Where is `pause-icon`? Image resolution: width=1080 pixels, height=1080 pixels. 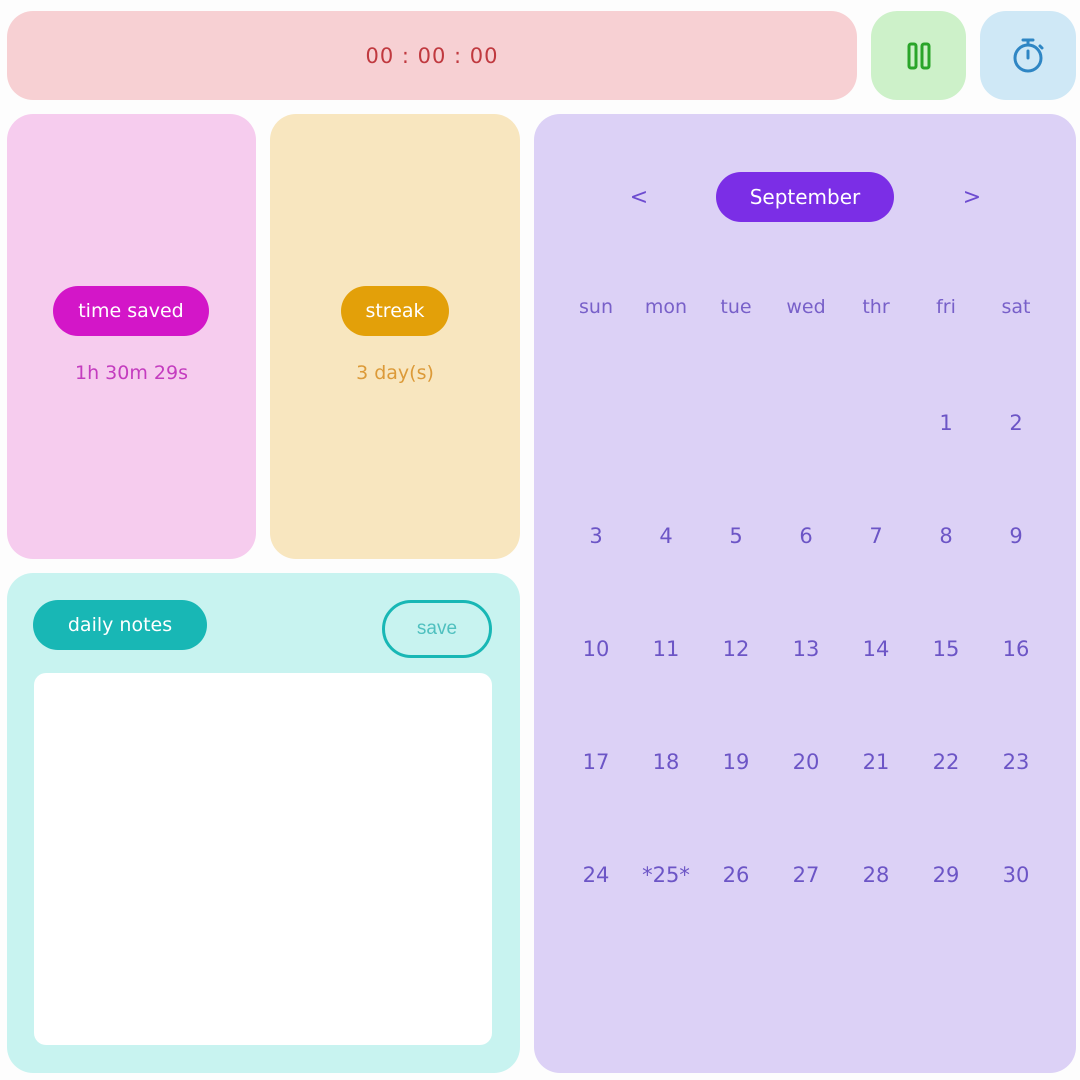
pause-icon is located at coordinates (918, 55).